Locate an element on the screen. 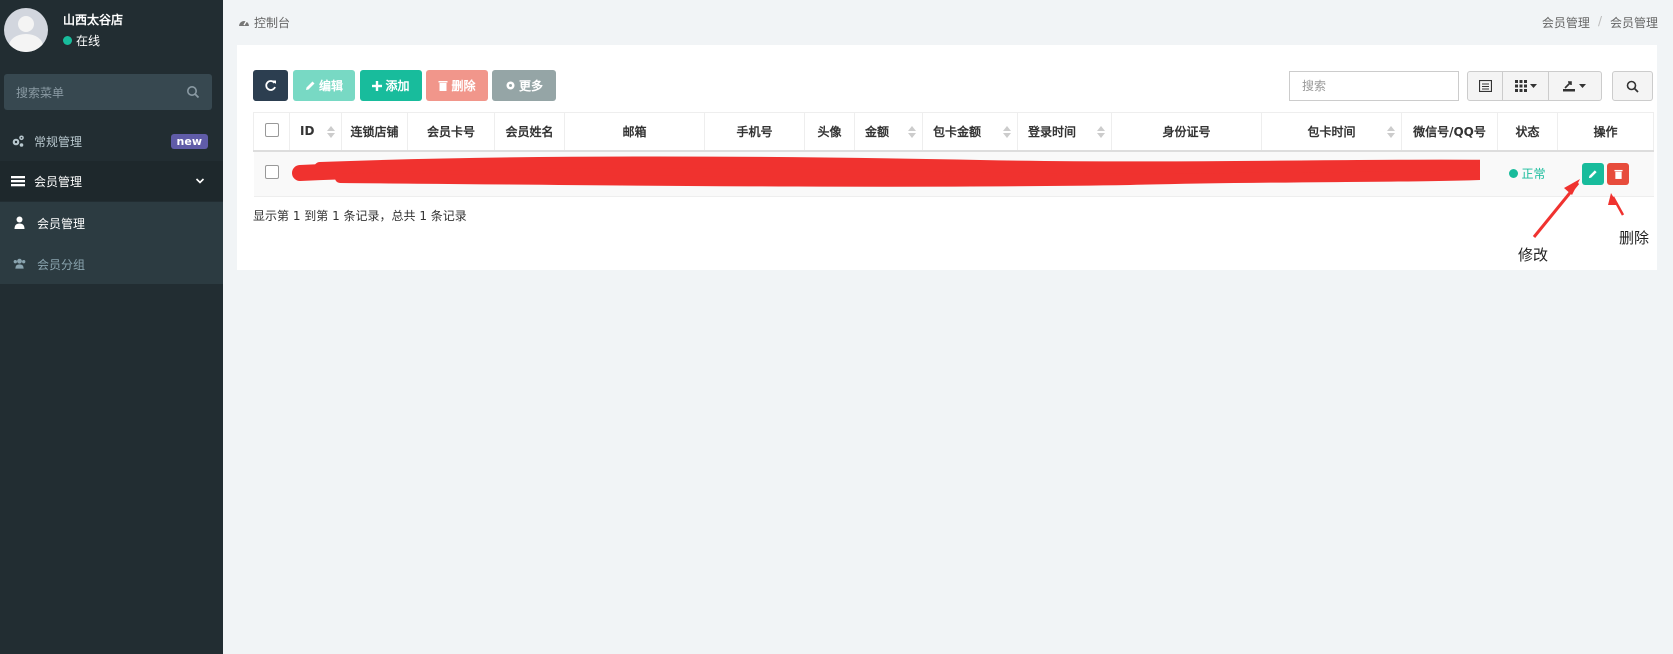  table-row: 正常 is located at coordinates (953, 173).